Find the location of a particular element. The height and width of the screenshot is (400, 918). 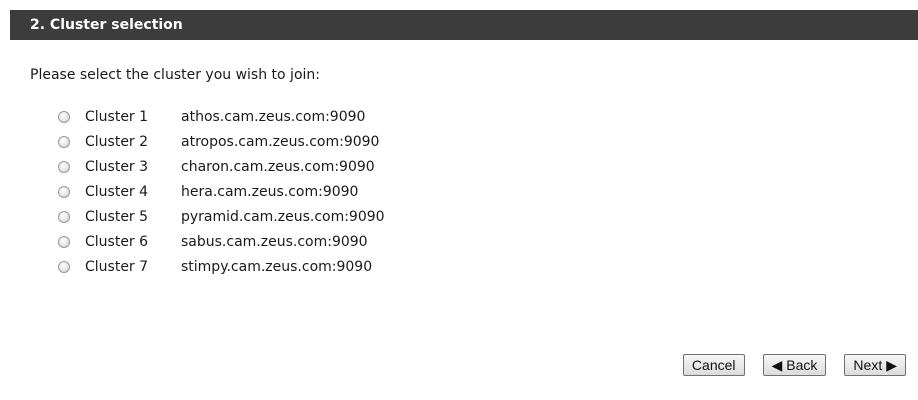

back-arrow-icon: ◀ is located at coordinates (777, 364).